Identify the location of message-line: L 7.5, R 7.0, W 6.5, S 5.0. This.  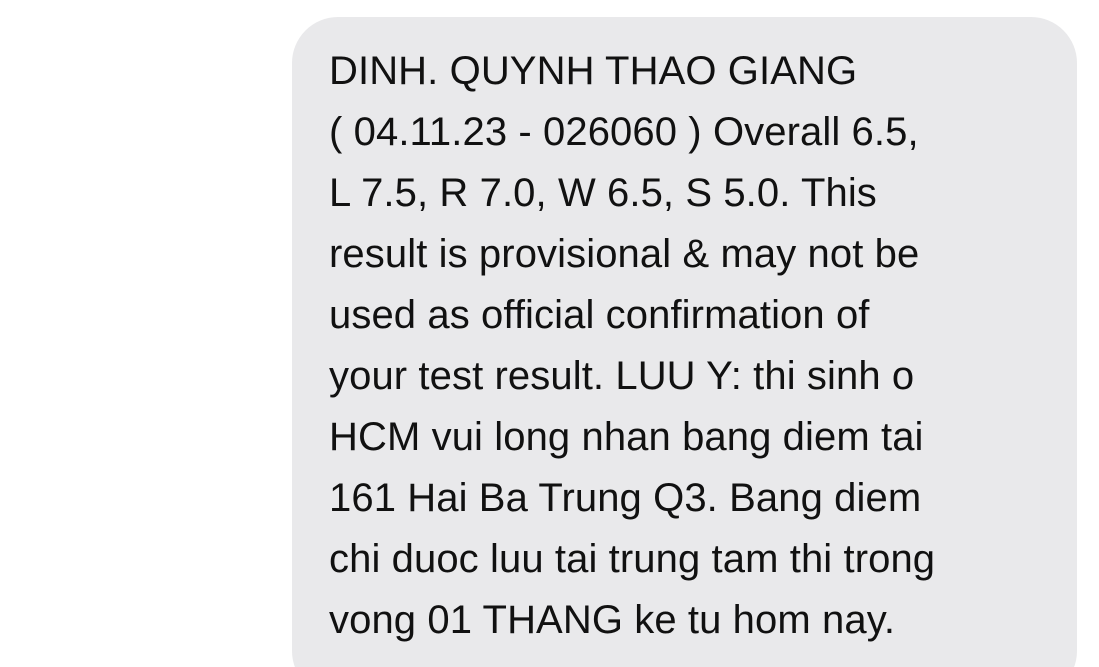
(603, 193).